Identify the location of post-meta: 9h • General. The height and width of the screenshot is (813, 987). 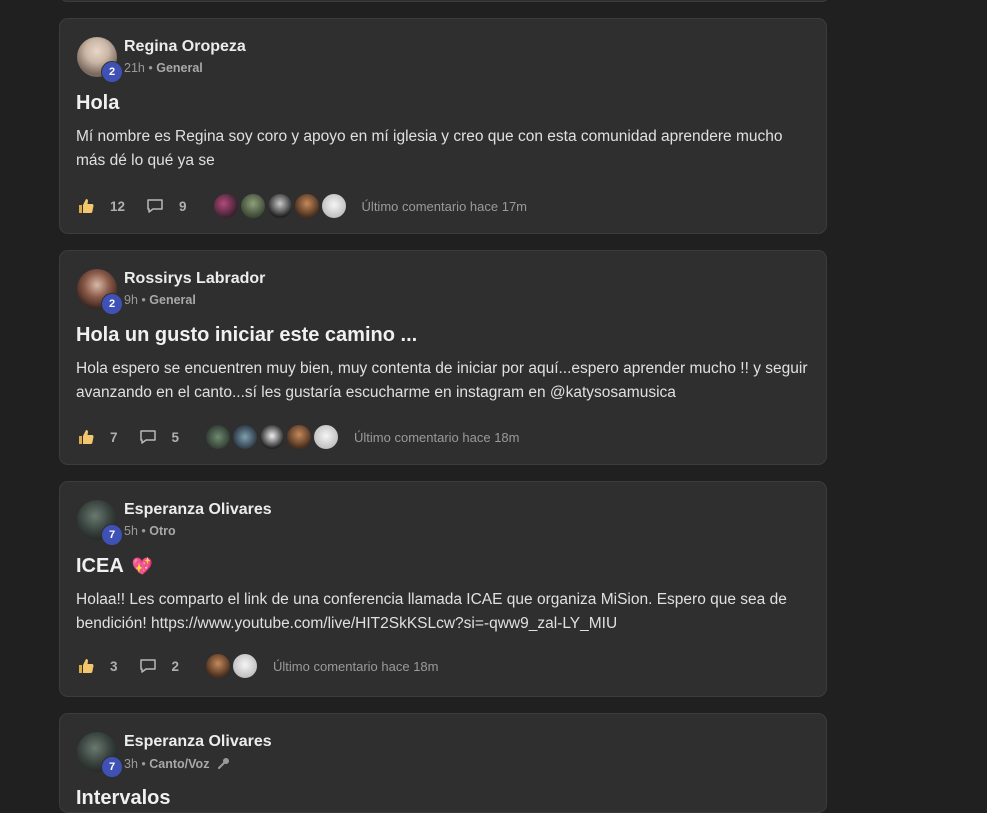
(160, 300).